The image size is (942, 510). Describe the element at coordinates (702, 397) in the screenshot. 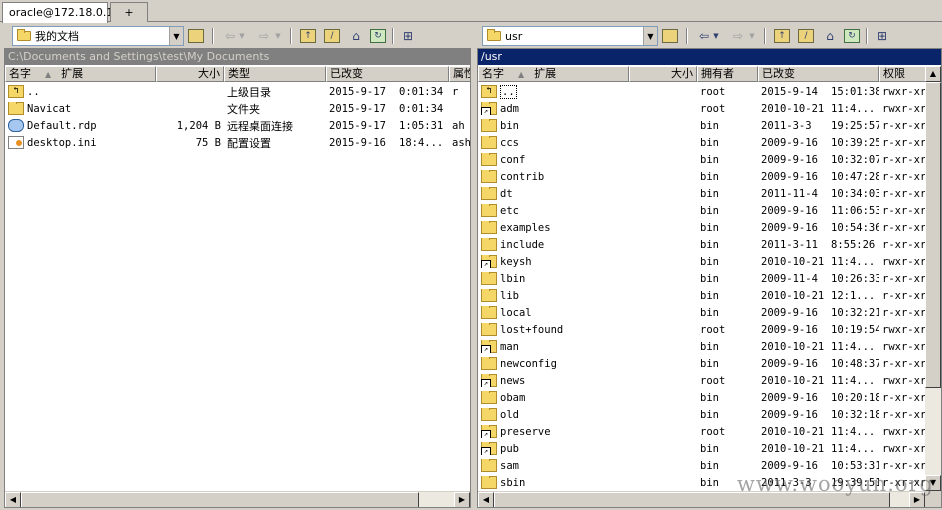

I see `table-row: obam bin 2009-9-16 10:20:18r-xr-xr-` at that location.